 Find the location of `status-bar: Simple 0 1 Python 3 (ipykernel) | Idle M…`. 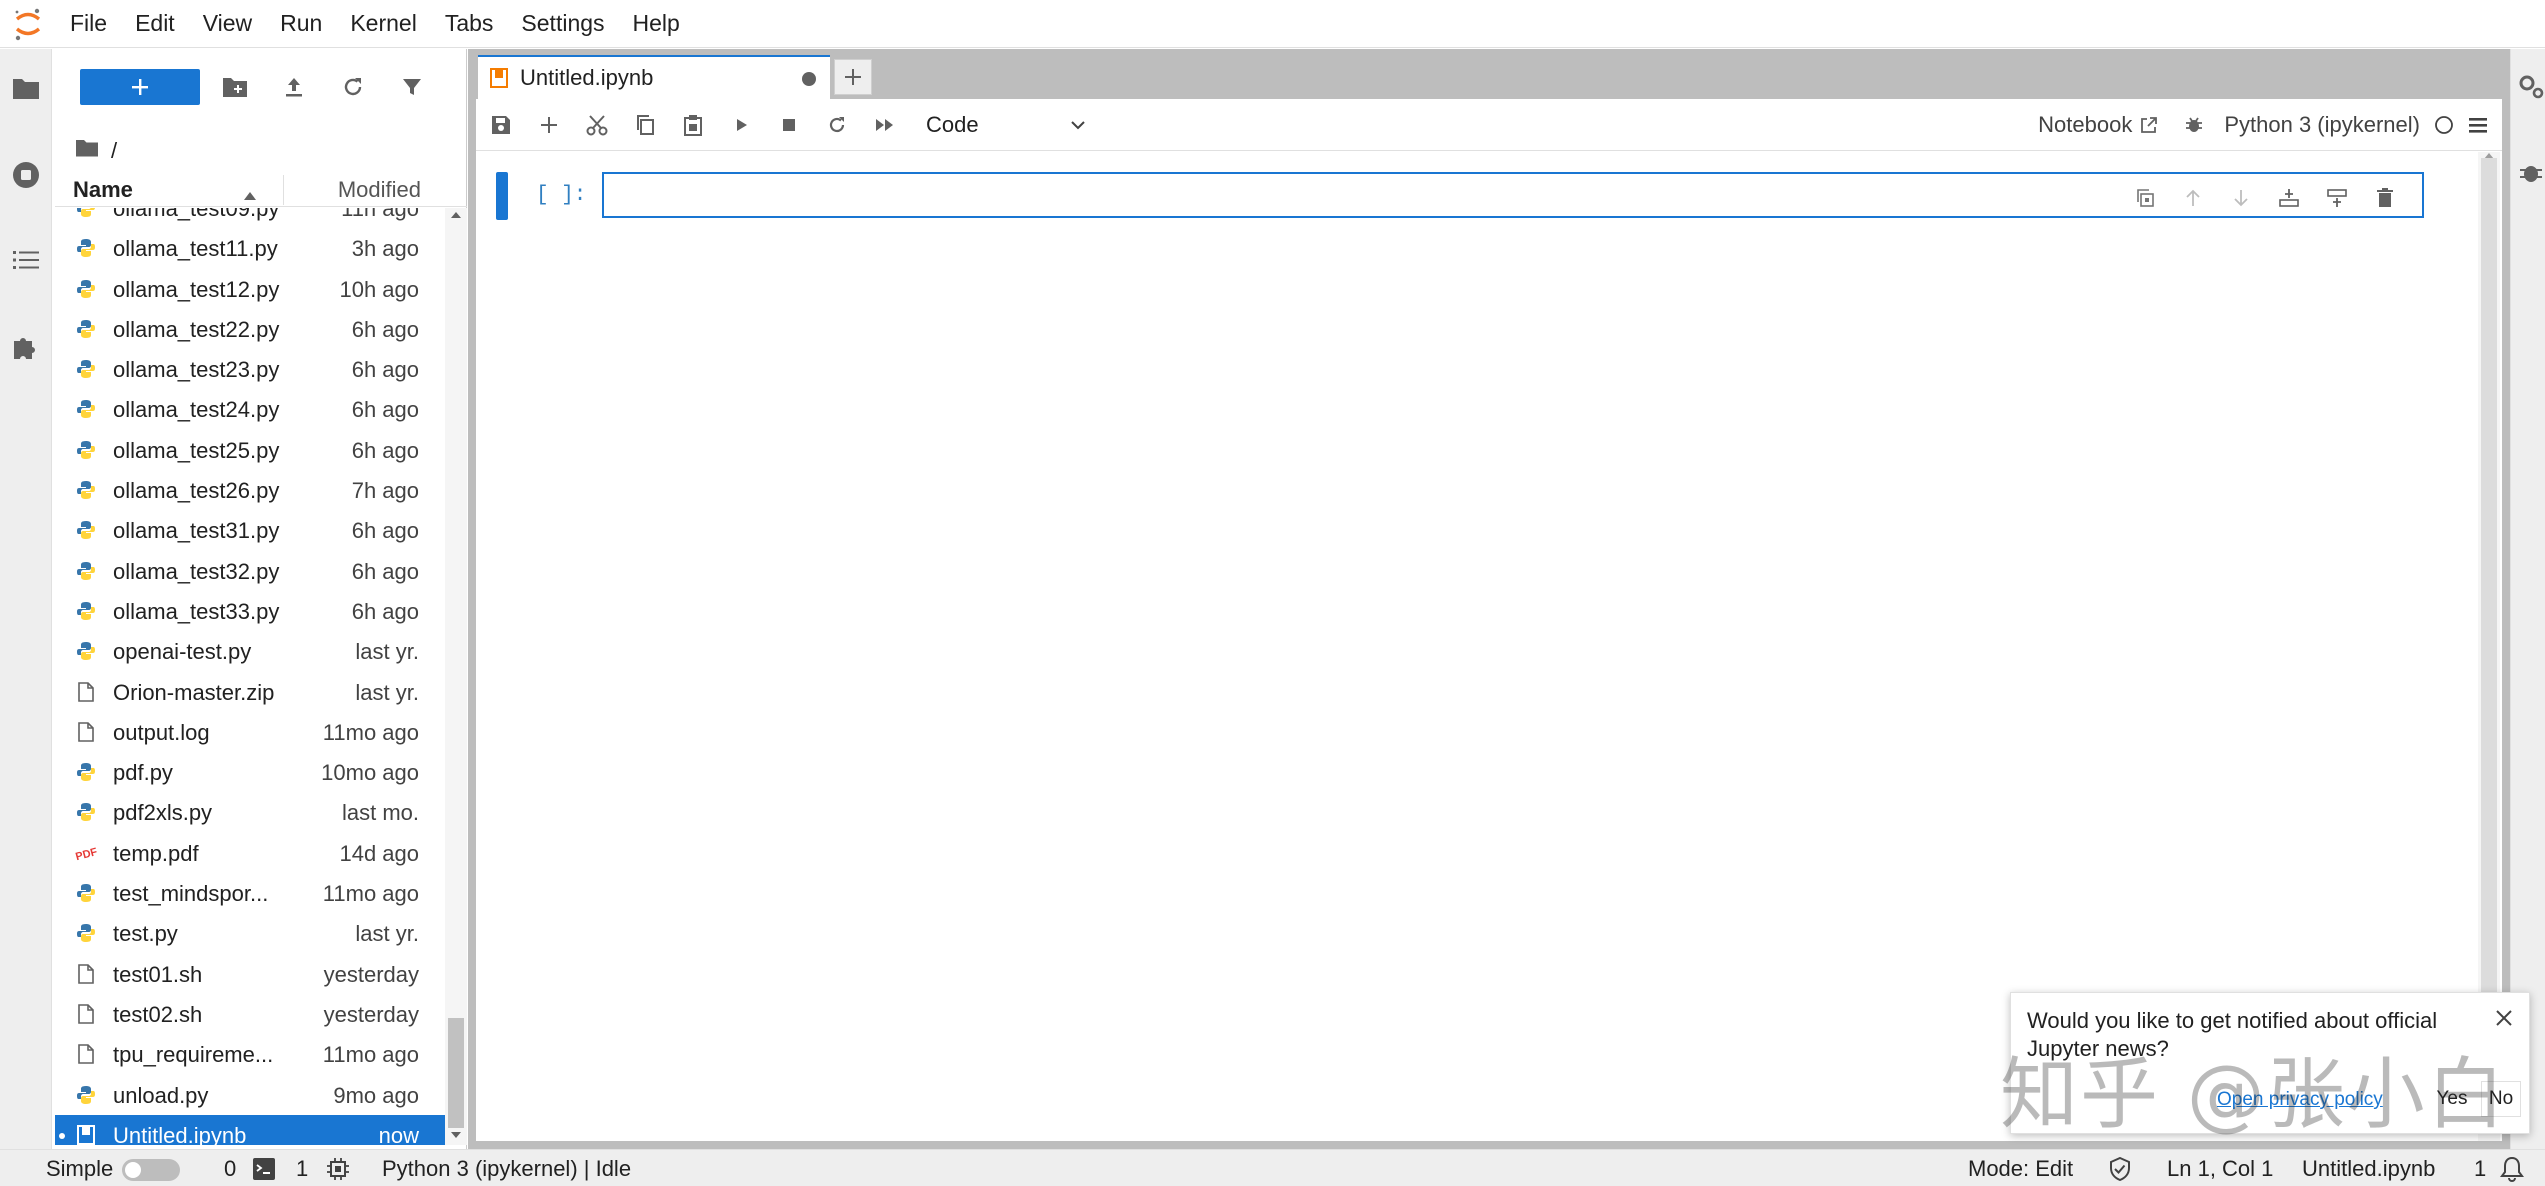

status-bar: Simple 0 1 Python 3 (ipykernel) | Idle M… is located at coordinates (1272, 1167).